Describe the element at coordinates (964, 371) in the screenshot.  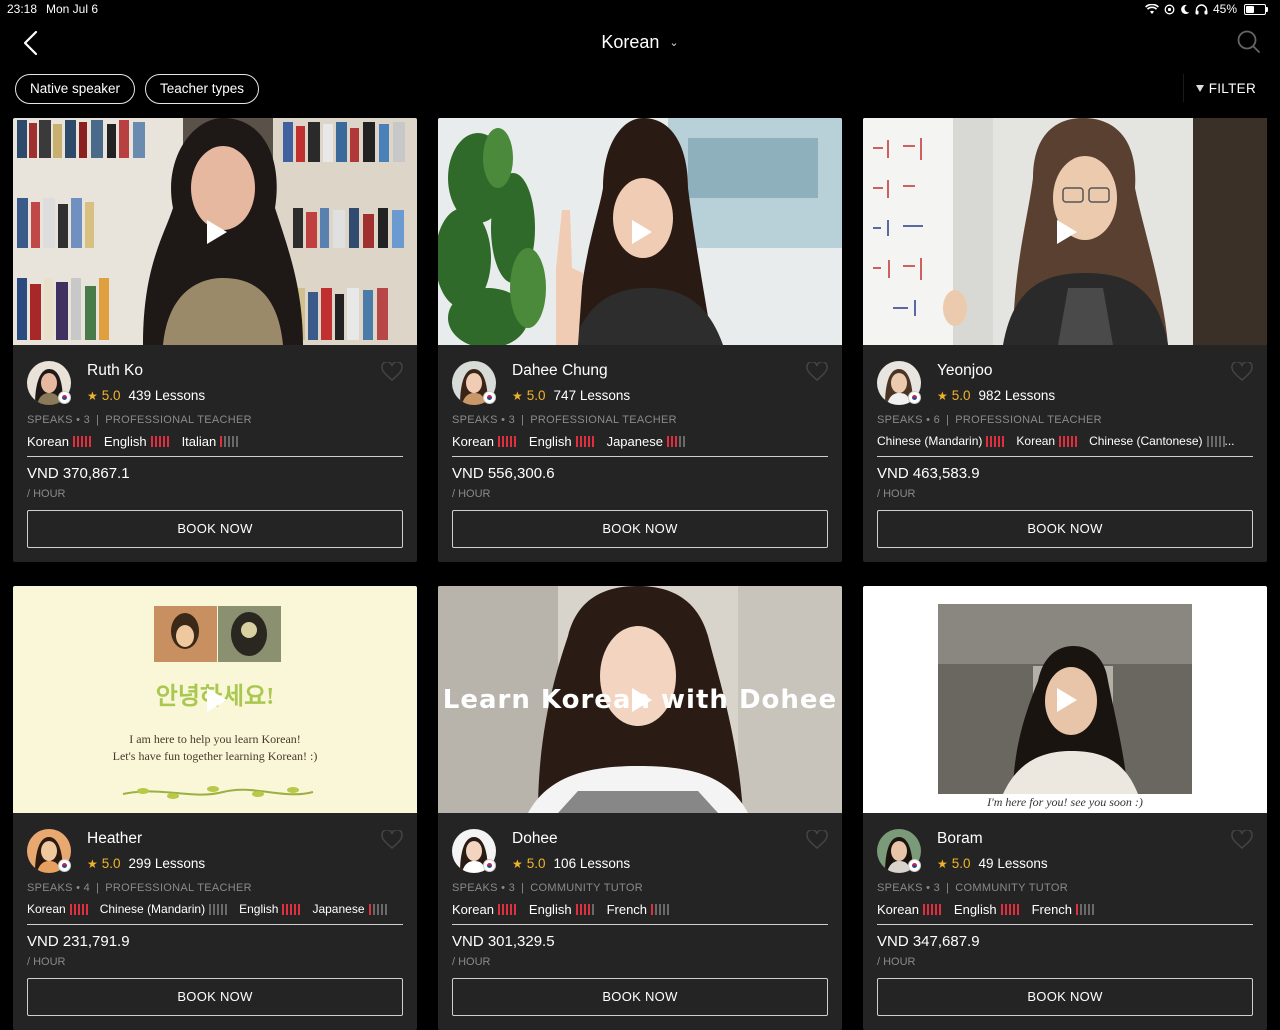
I see `teacher-name: Yeonjoo` at that location.